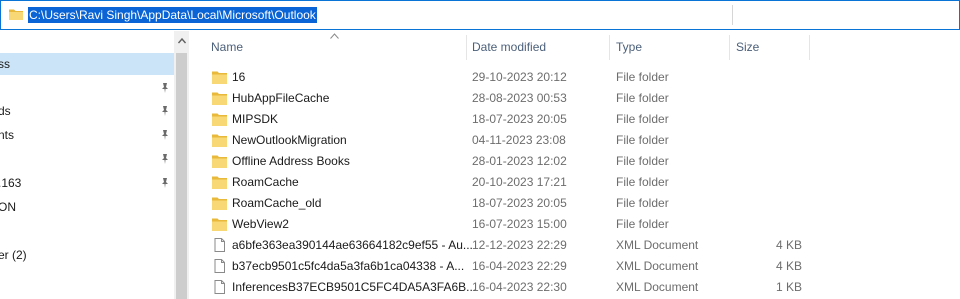 The height and width of the screenshot is (299, 960). I want to click on file-name: WebView2, so click(260, 224).